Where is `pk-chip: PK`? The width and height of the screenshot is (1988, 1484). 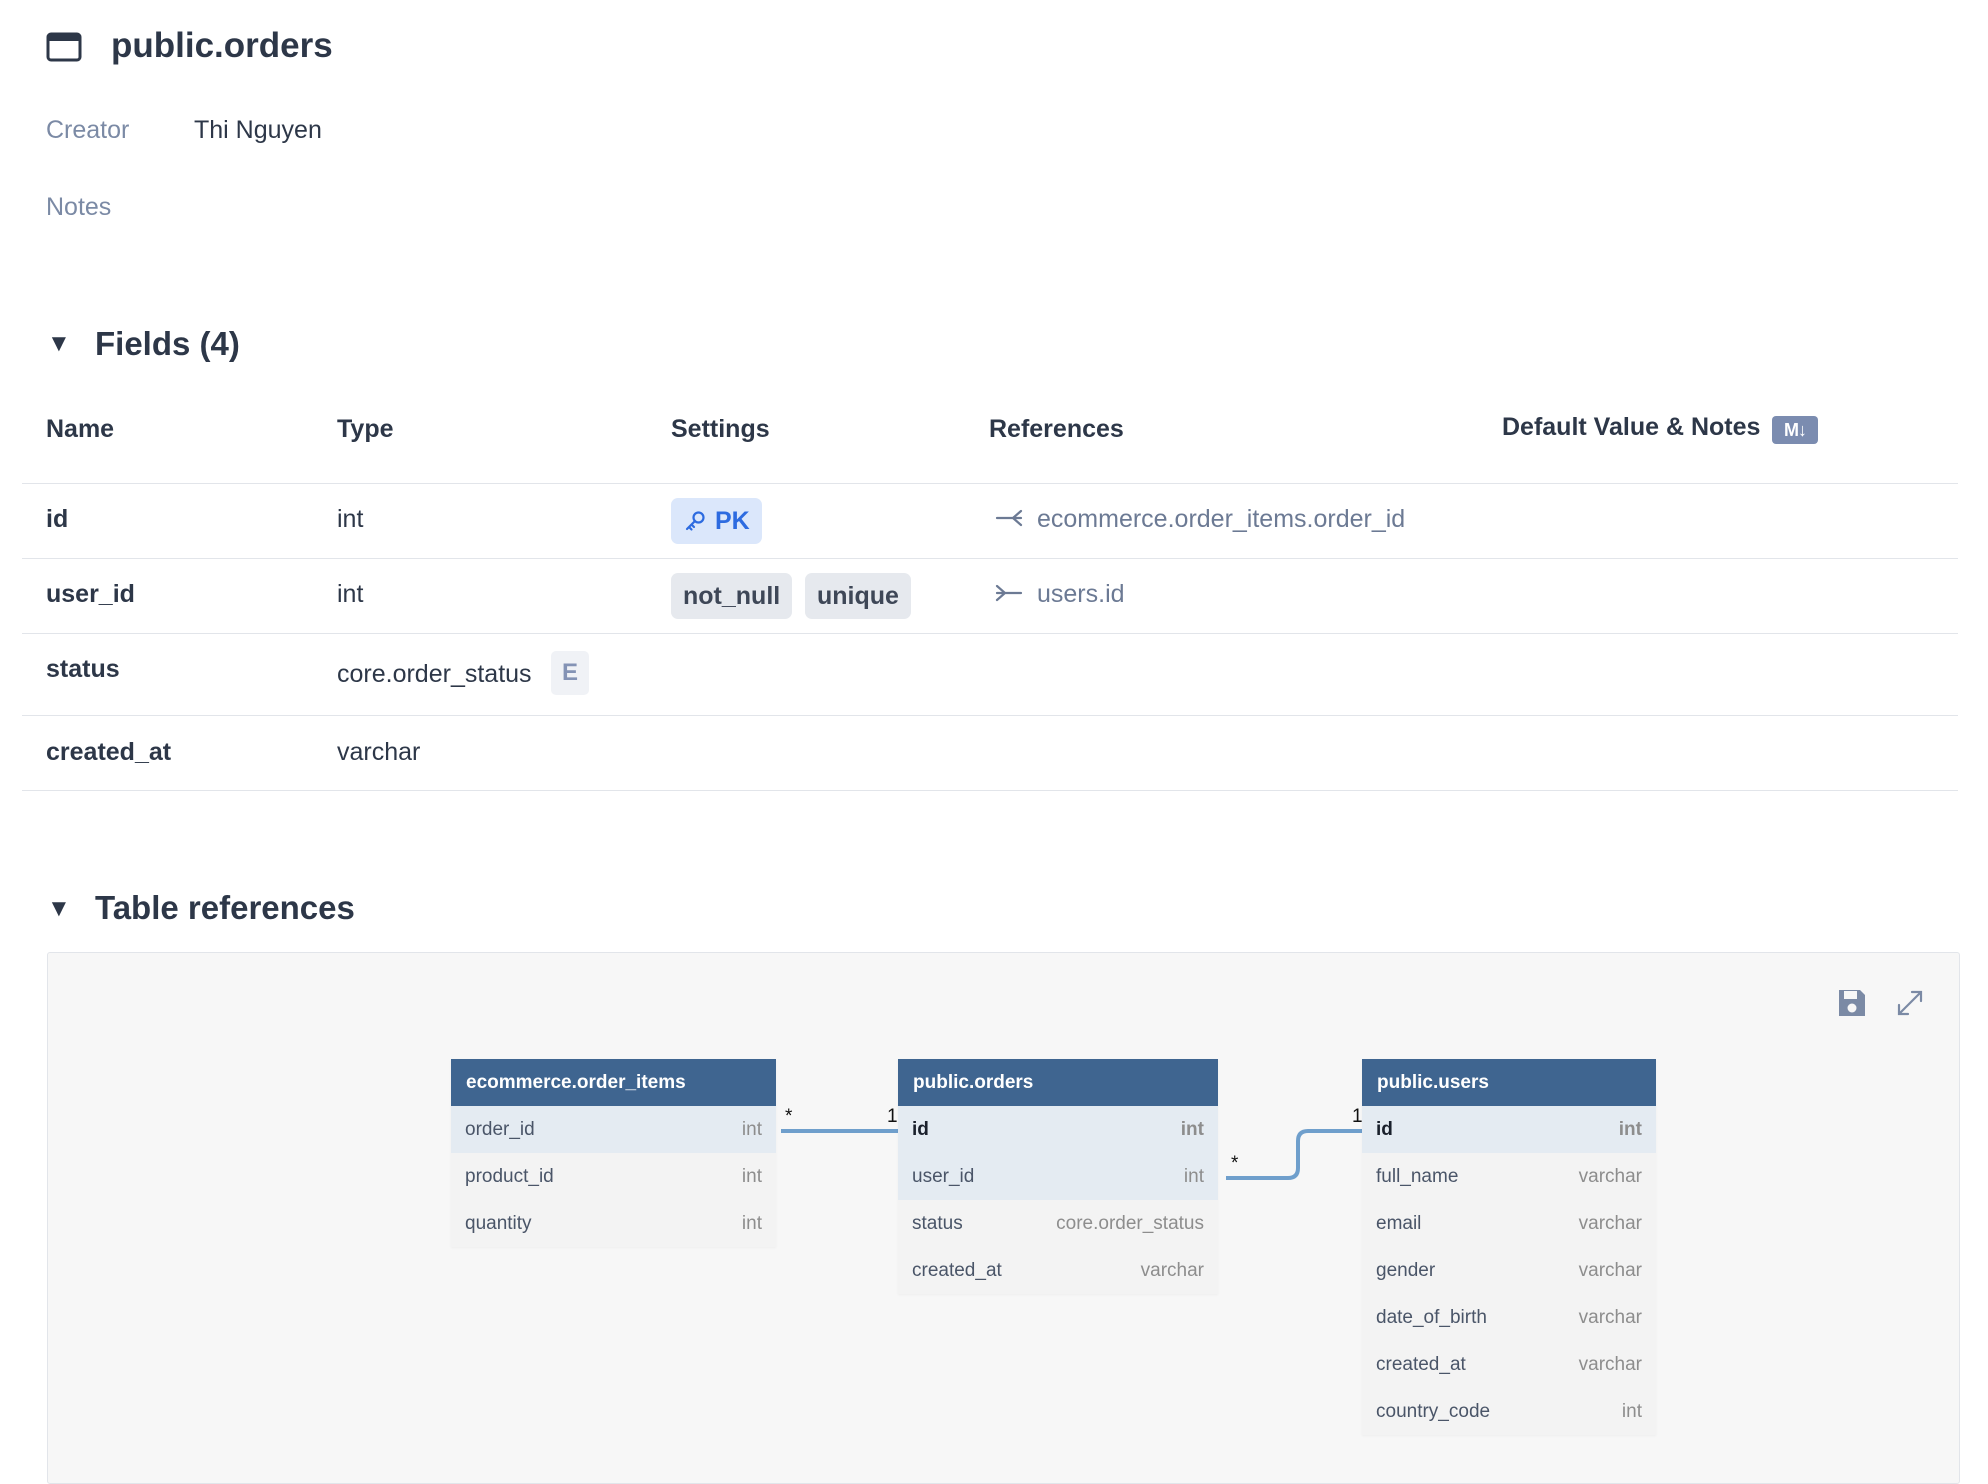 pk-chip: PK is located at coordinates (716, 521).